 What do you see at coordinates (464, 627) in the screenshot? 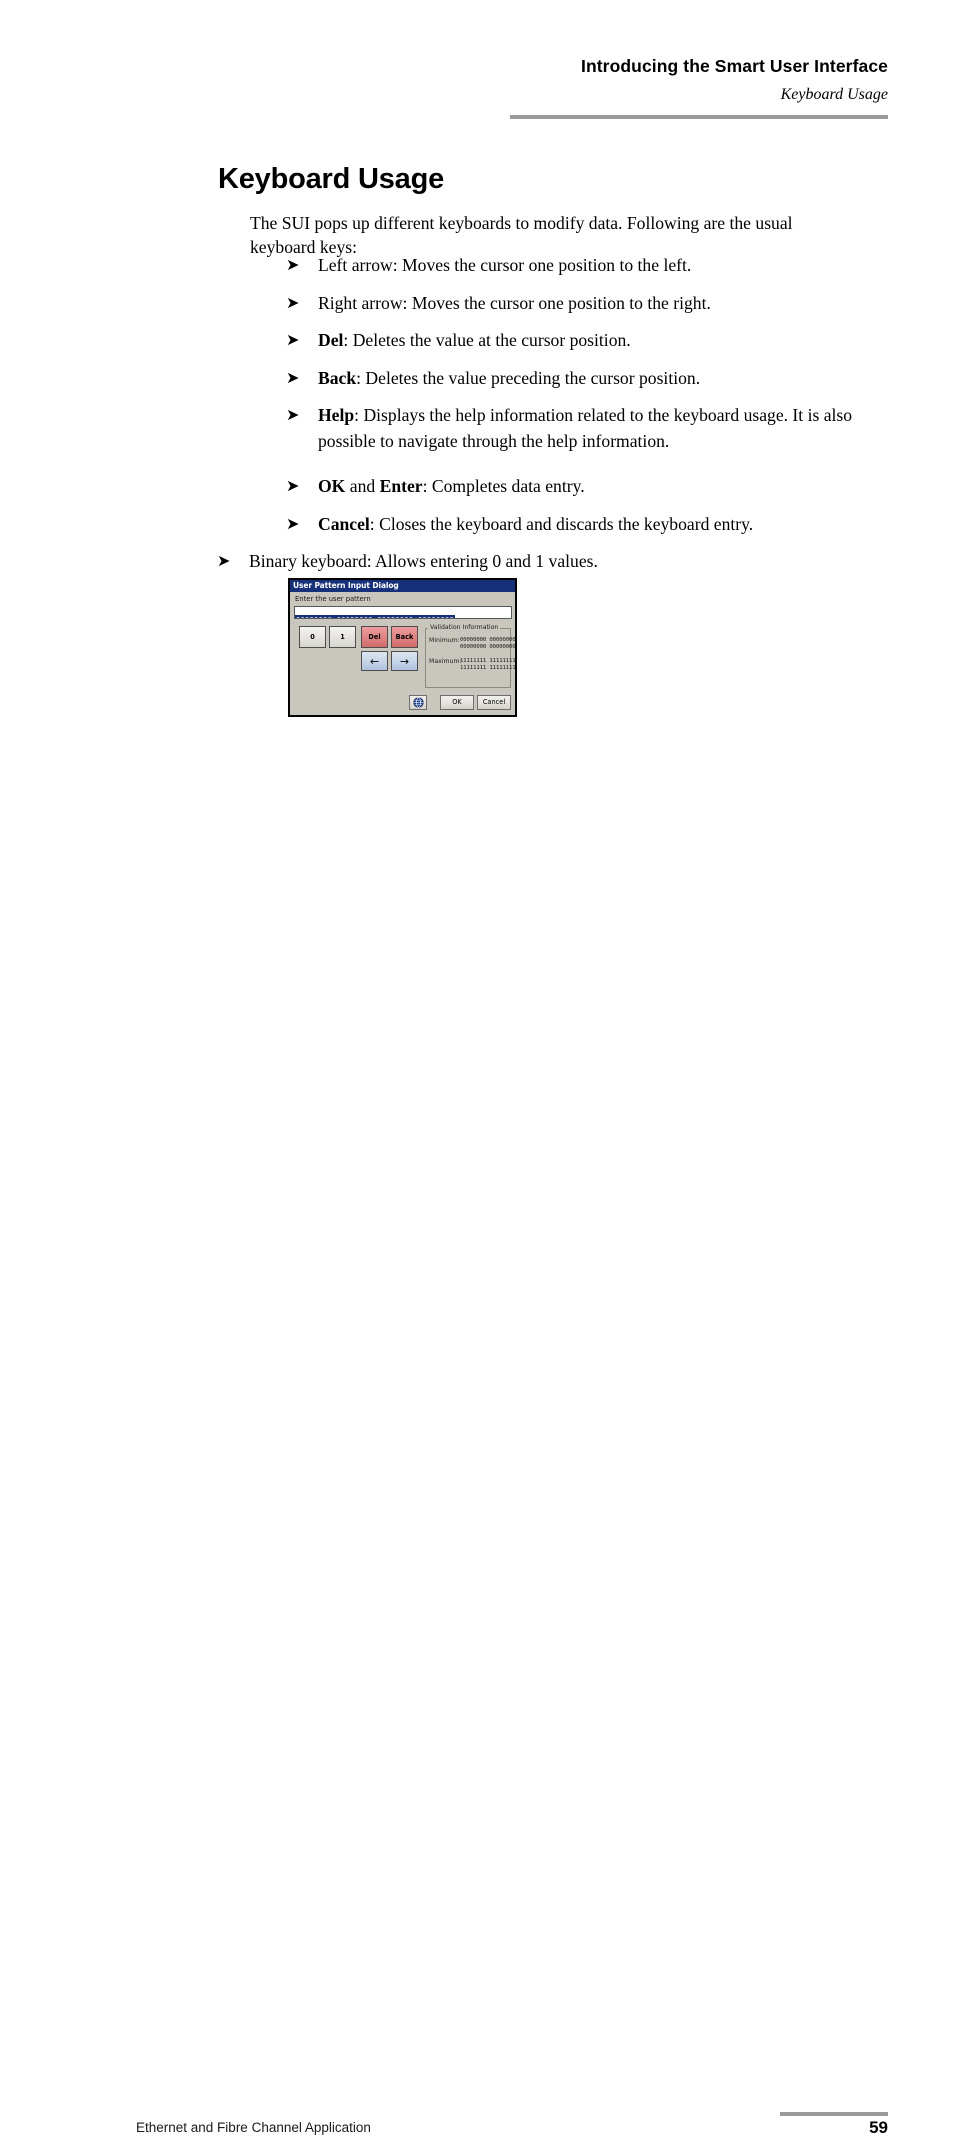
I see `validation-panel-legend: Validation Information` at bounding box center [464, 627].